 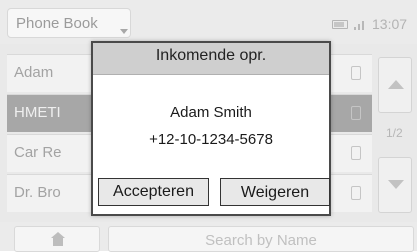 I want to click on contact-name: Adam, so click(x=34, y=72).